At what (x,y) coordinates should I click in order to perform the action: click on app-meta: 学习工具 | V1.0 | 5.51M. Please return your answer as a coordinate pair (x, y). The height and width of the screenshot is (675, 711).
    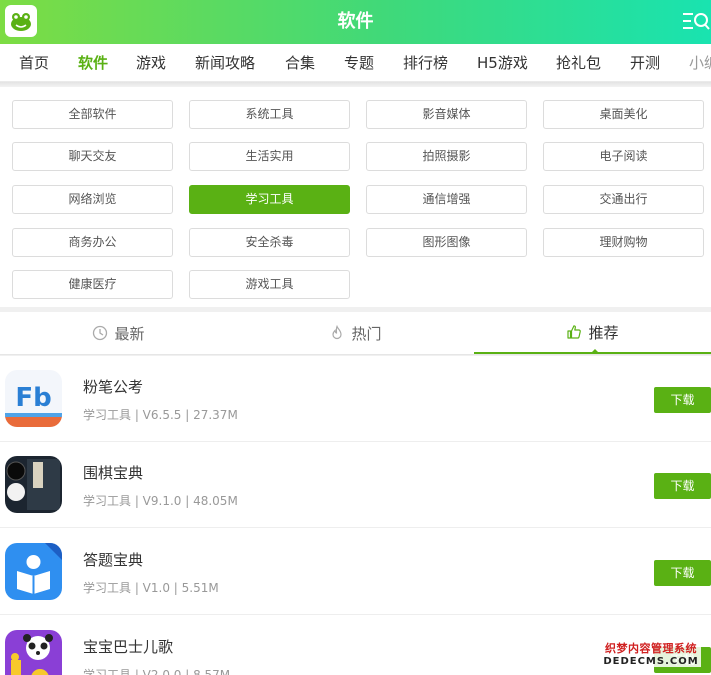
    Looking at the image, I should click on (151, 588).